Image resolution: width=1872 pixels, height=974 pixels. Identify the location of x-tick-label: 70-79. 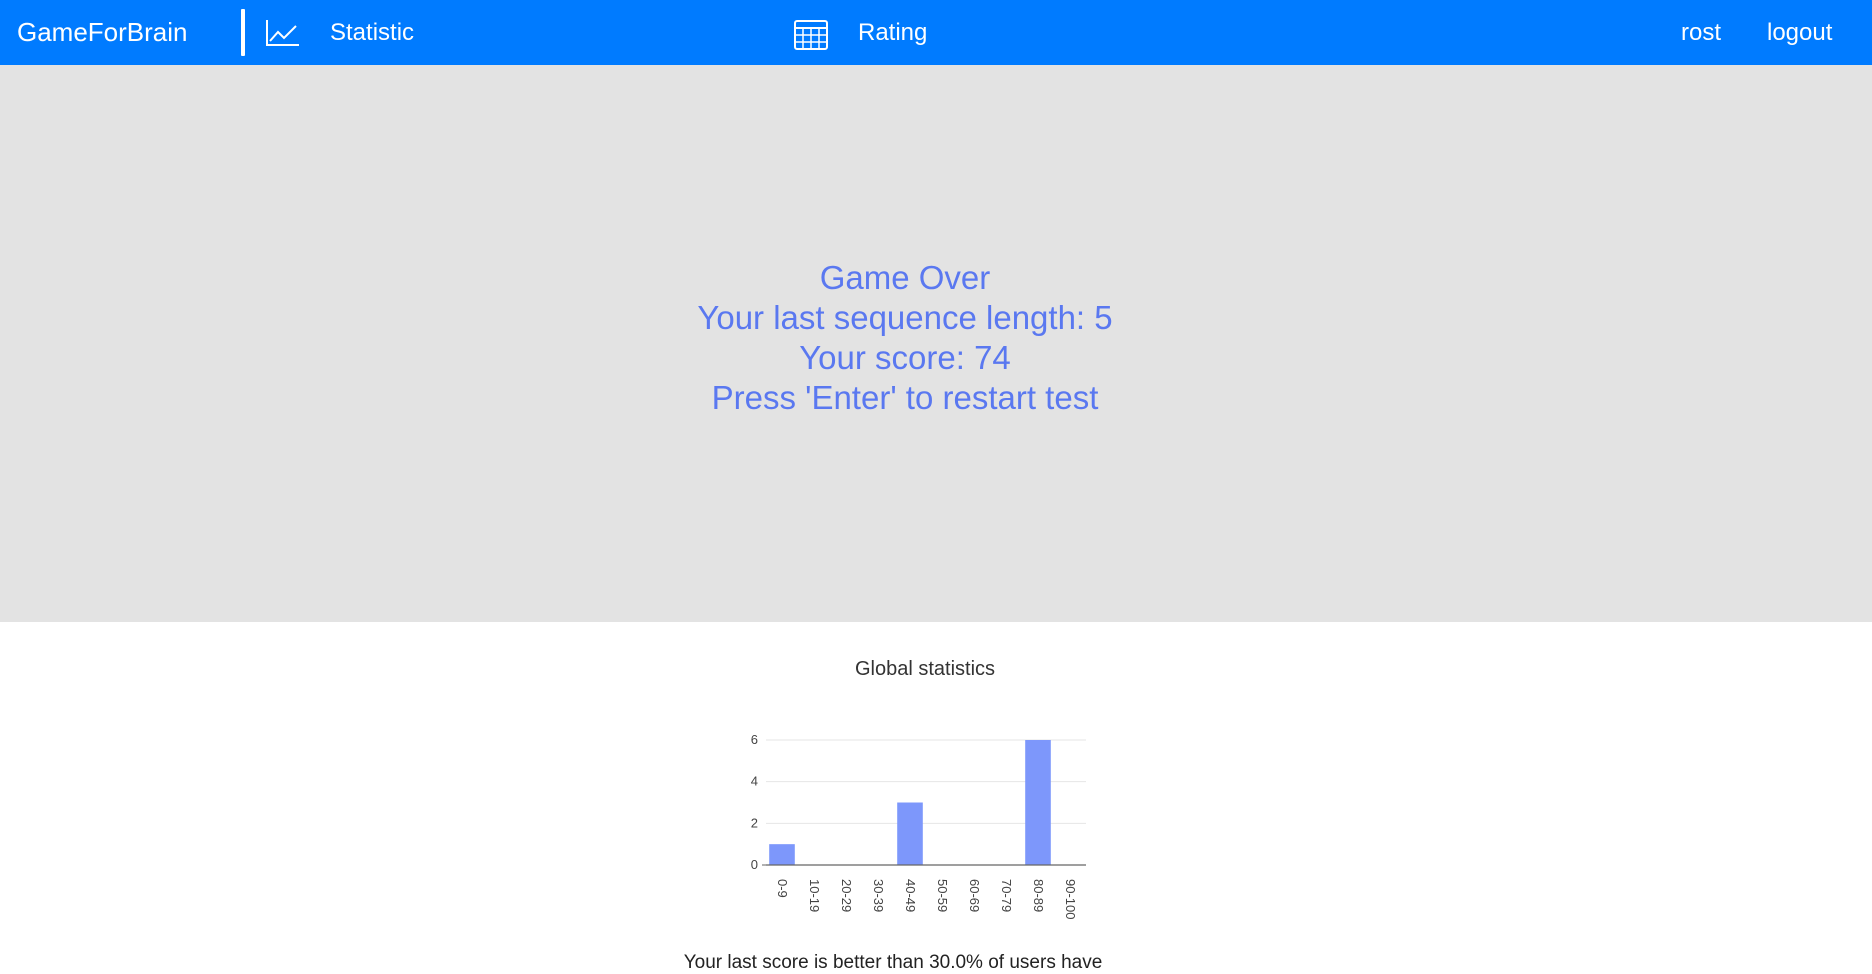
(1006, 895).